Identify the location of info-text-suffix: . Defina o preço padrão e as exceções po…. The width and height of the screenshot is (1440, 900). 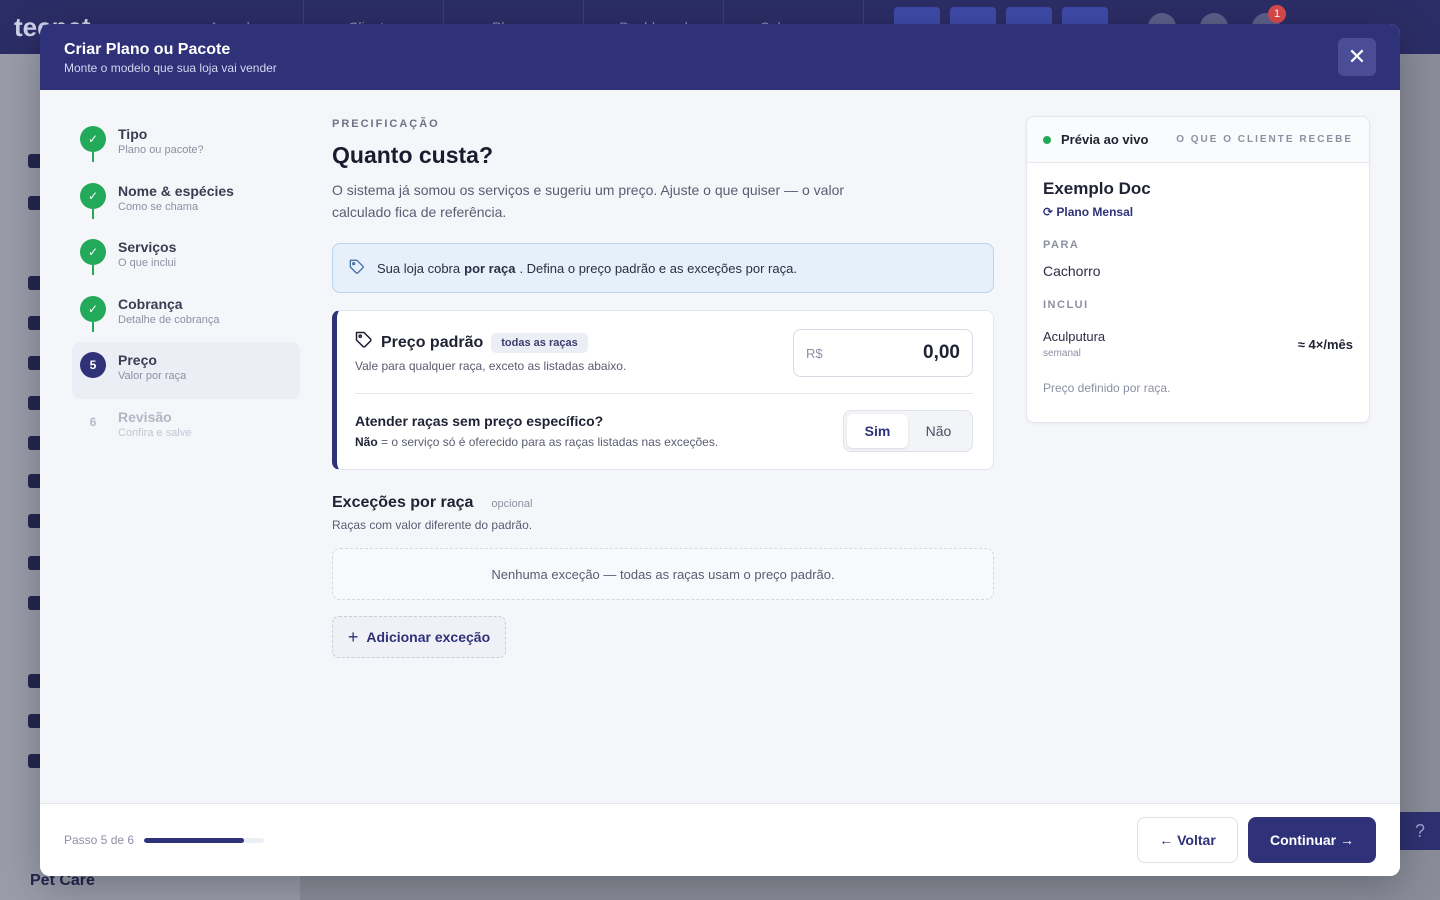
(658, 268).